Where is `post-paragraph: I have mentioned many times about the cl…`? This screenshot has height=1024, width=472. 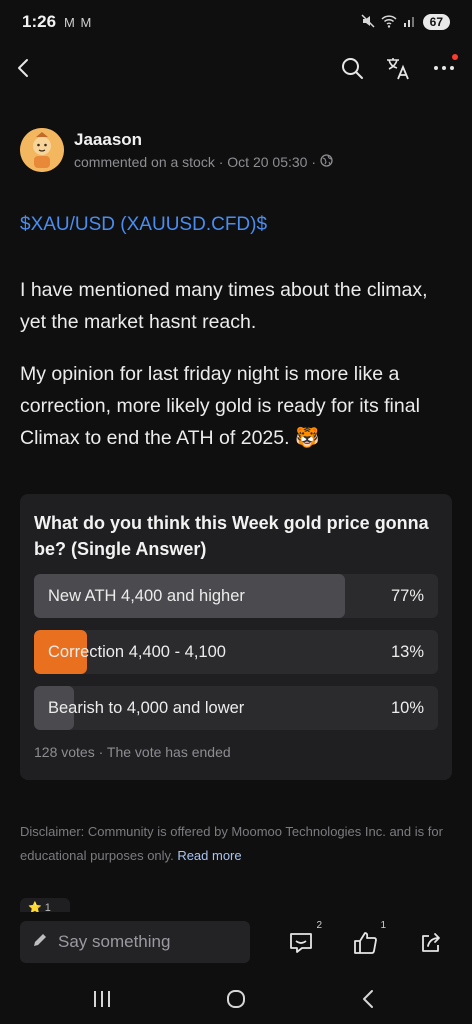 post-paragraph: I have mentioned many times about the cl… is located at coordinates (224, 306).